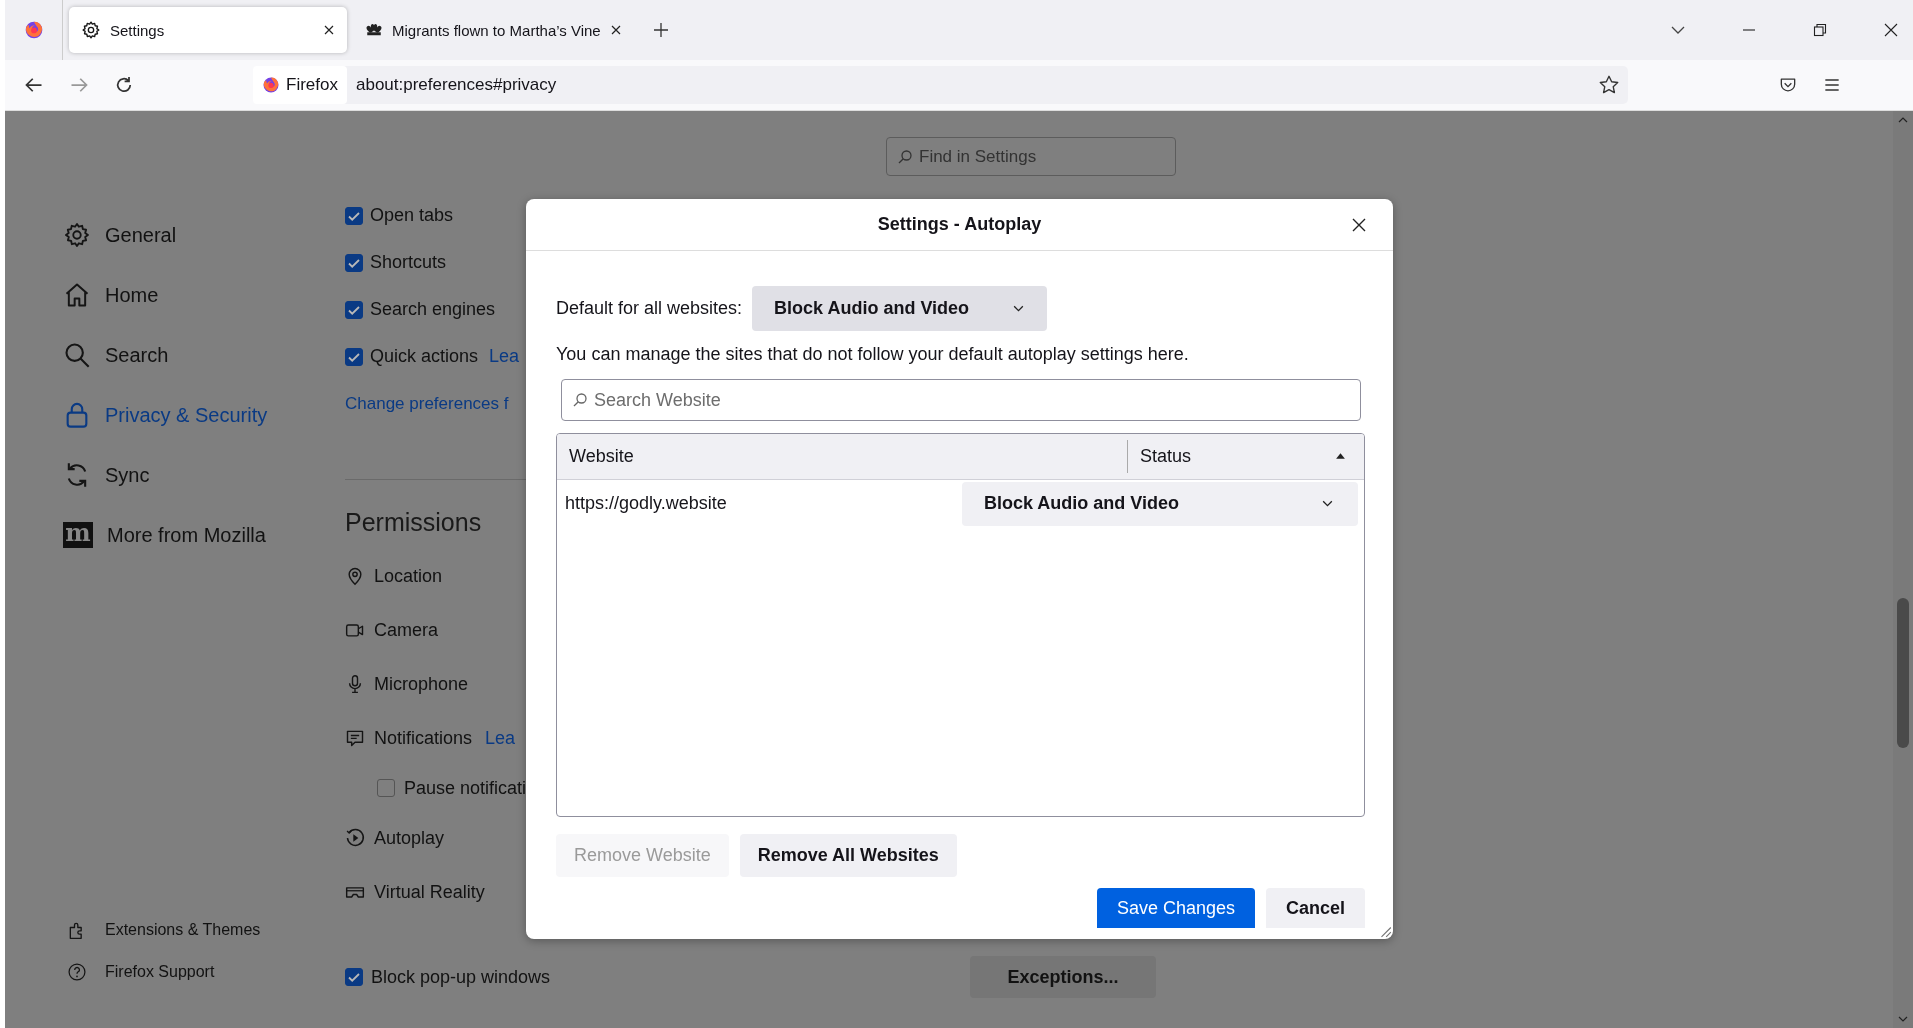 This screenshot has width=1913, height=1028. What do you see at coordinates (423, 738) in the screenshot?
I see `permission-label: Notifications` at bounding box center [423, 738].